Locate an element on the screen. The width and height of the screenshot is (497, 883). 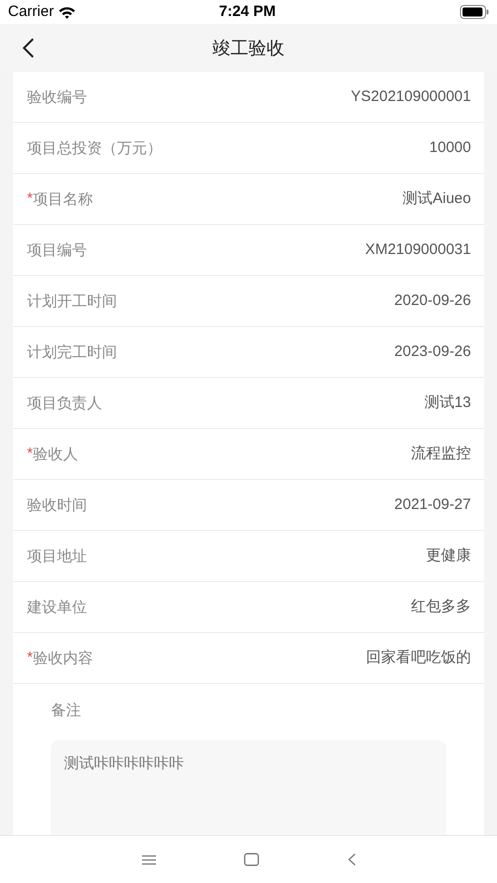
remarks-label: 备注 is located at coordinates (66, 711).